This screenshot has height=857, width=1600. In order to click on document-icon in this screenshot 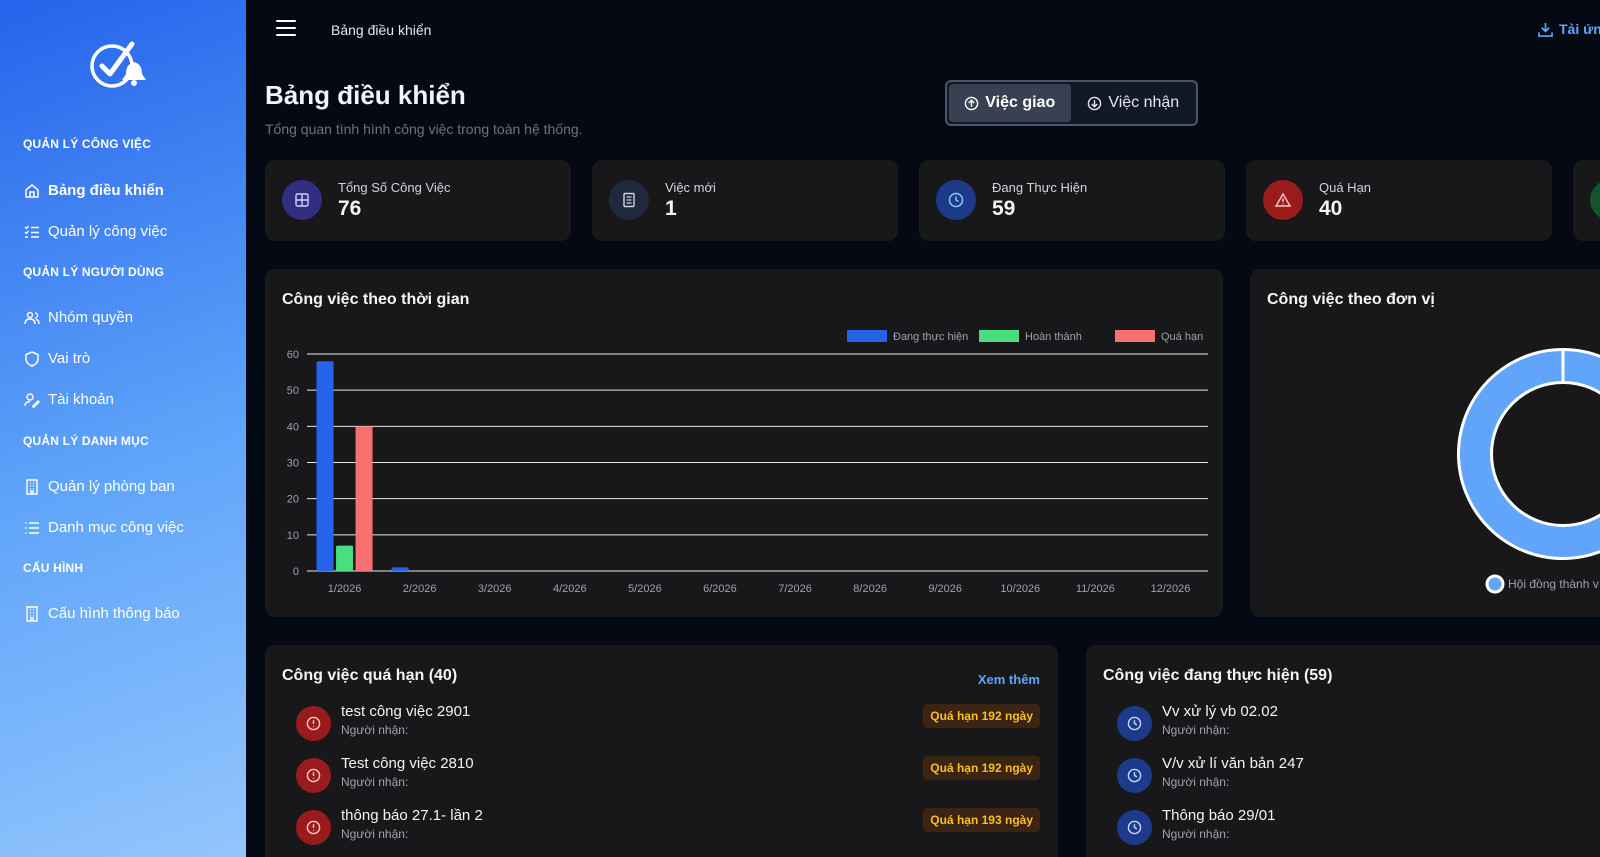, I will do `click(629, 200)`.